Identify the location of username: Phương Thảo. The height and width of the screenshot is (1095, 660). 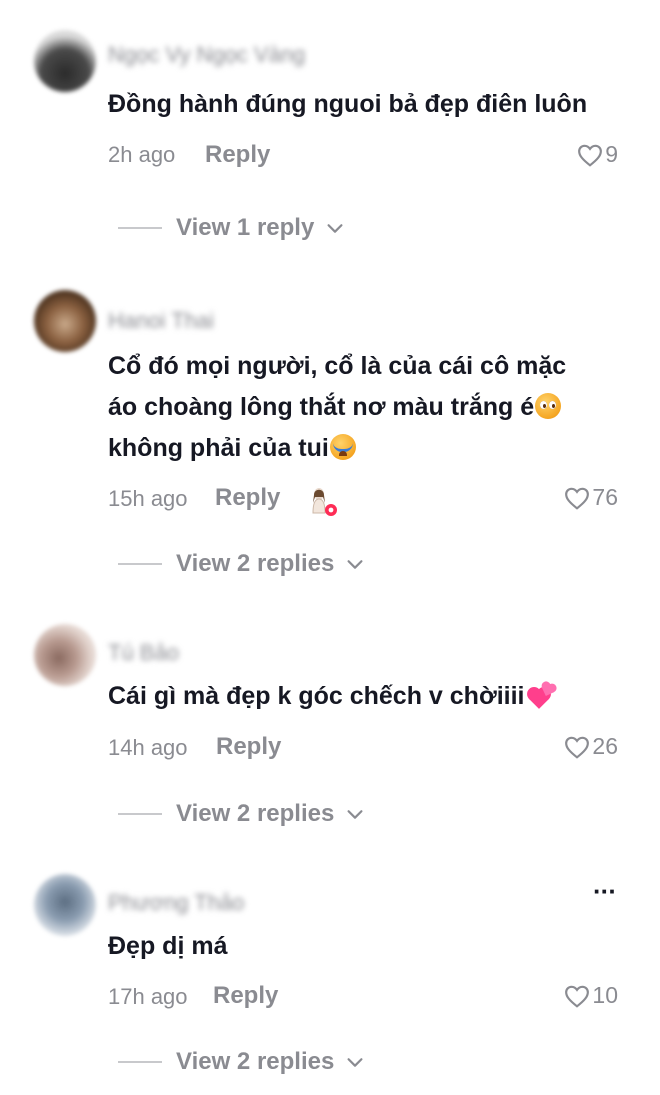
(176, 903).